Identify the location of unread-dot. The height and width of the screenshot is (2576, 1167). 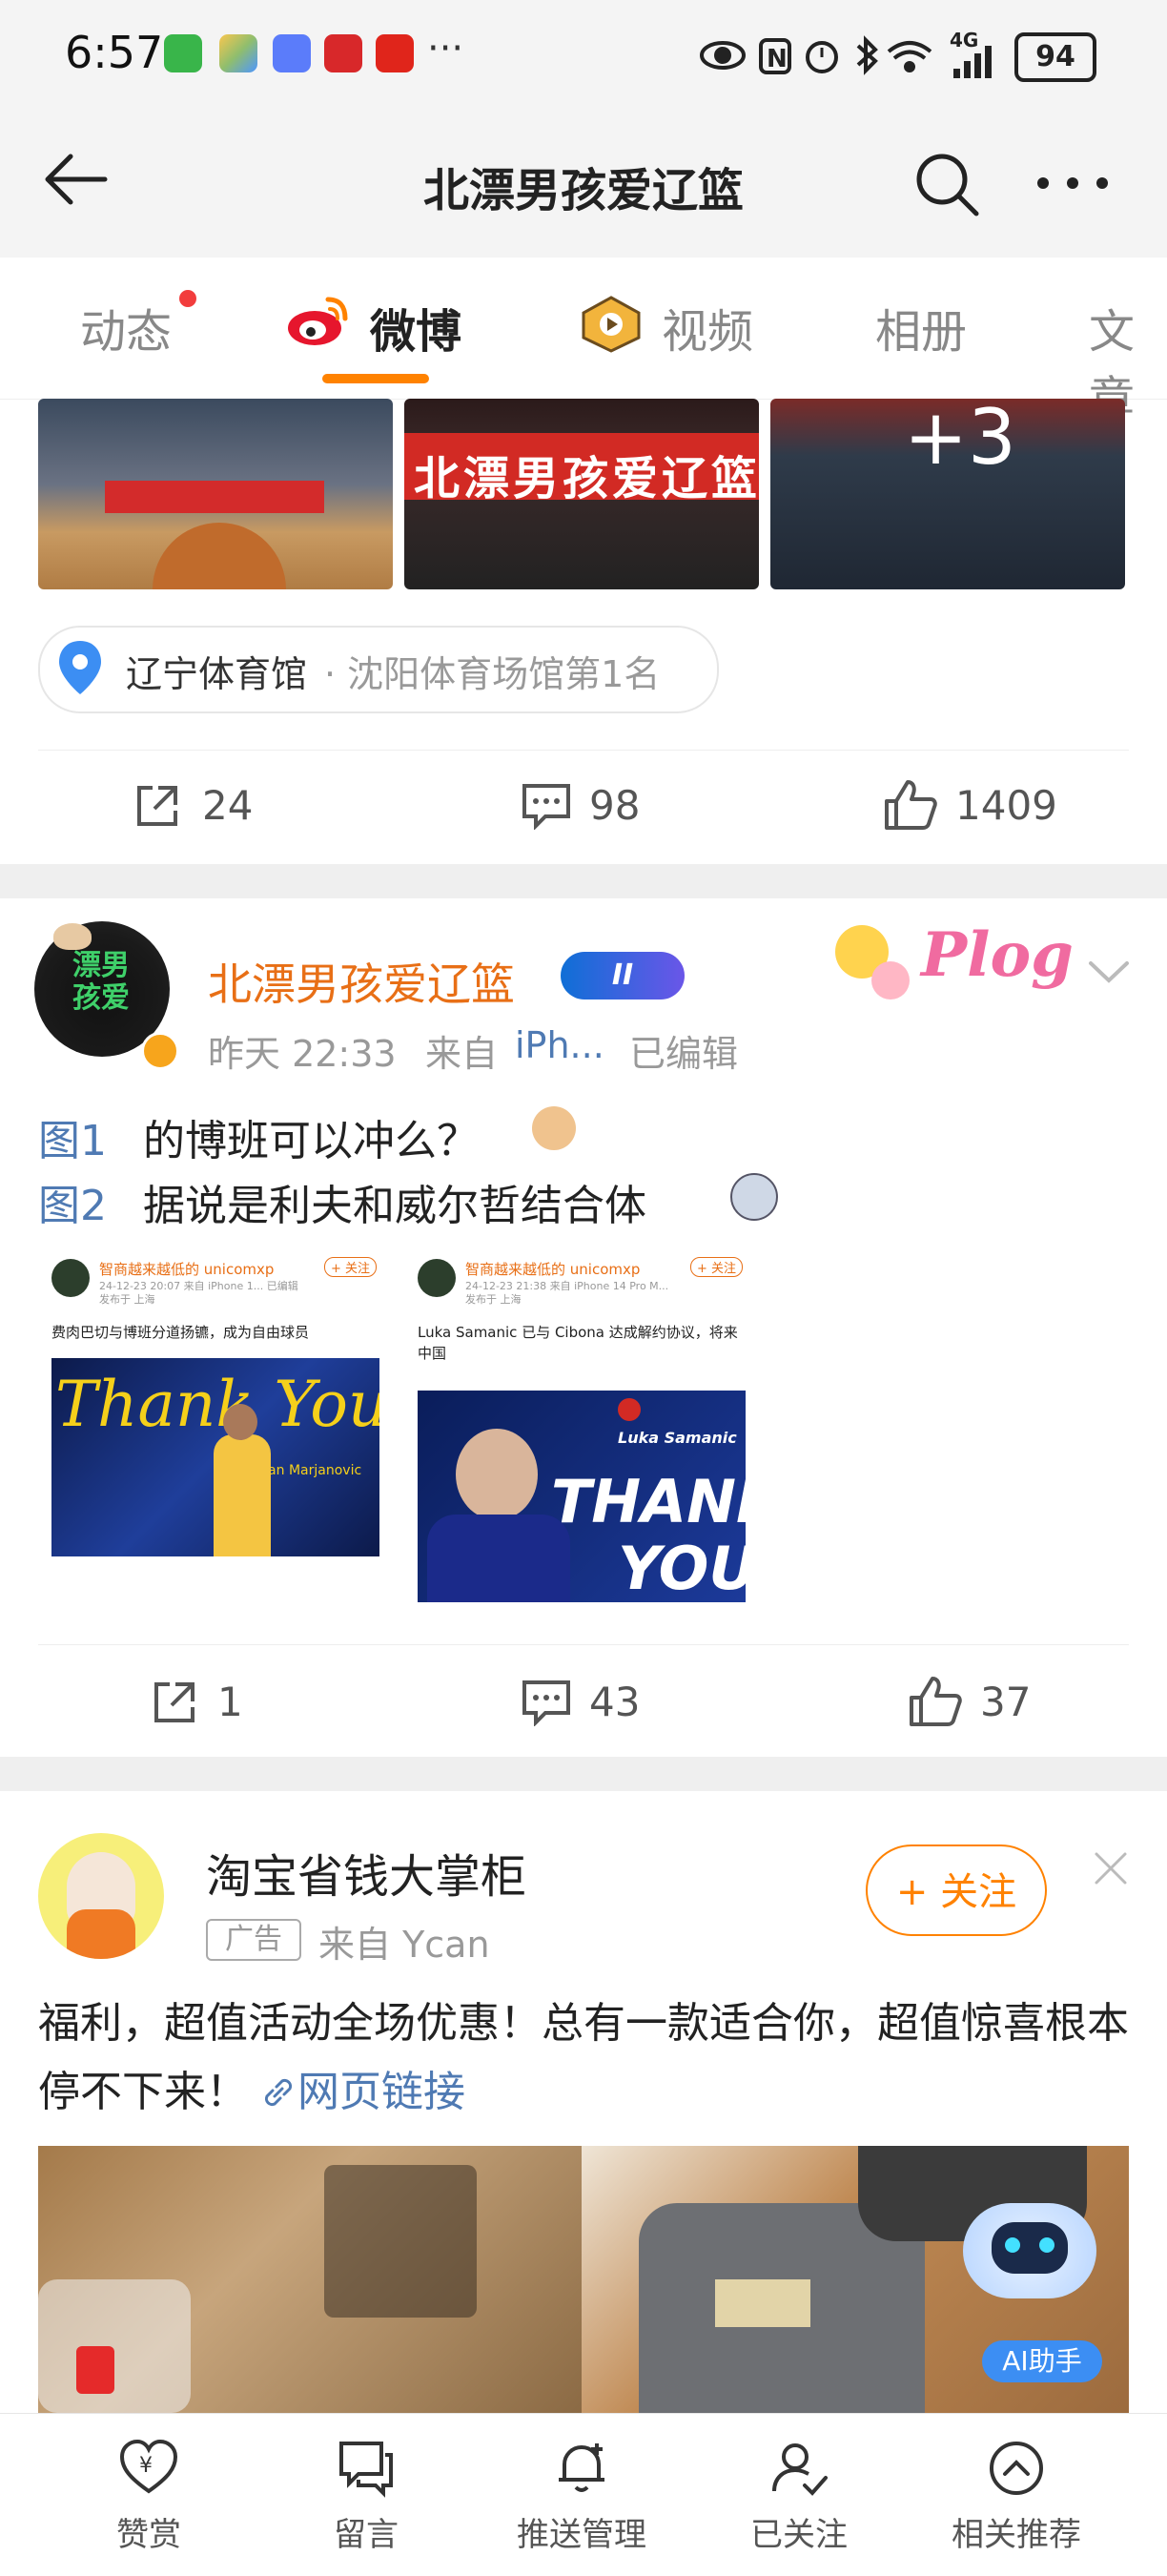
(187, 298).